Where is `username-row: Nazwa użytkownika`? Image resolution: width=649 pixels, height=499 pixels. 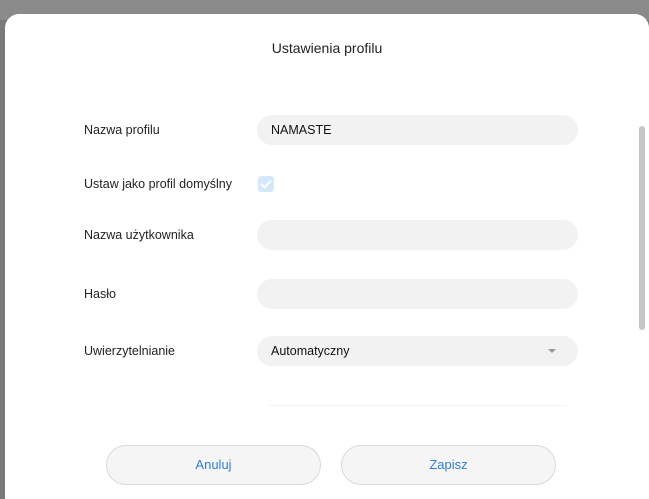 username-row: Nazwa użytkownika is located at coordinates (315, 236).